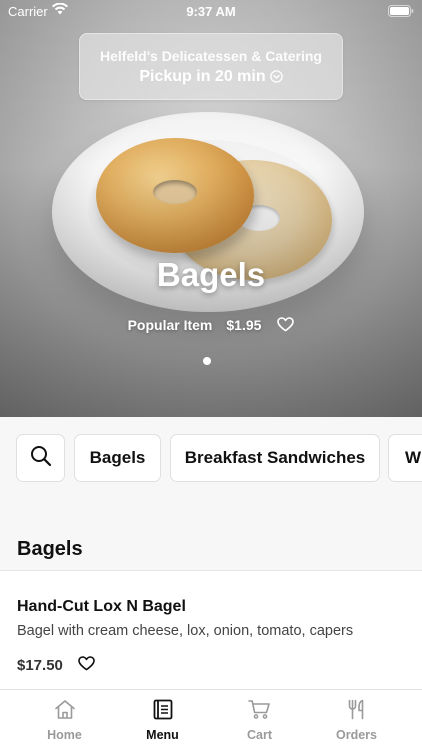 The image size is (422, 750). I want to click on tab-label: Orders, so click(356, 735).